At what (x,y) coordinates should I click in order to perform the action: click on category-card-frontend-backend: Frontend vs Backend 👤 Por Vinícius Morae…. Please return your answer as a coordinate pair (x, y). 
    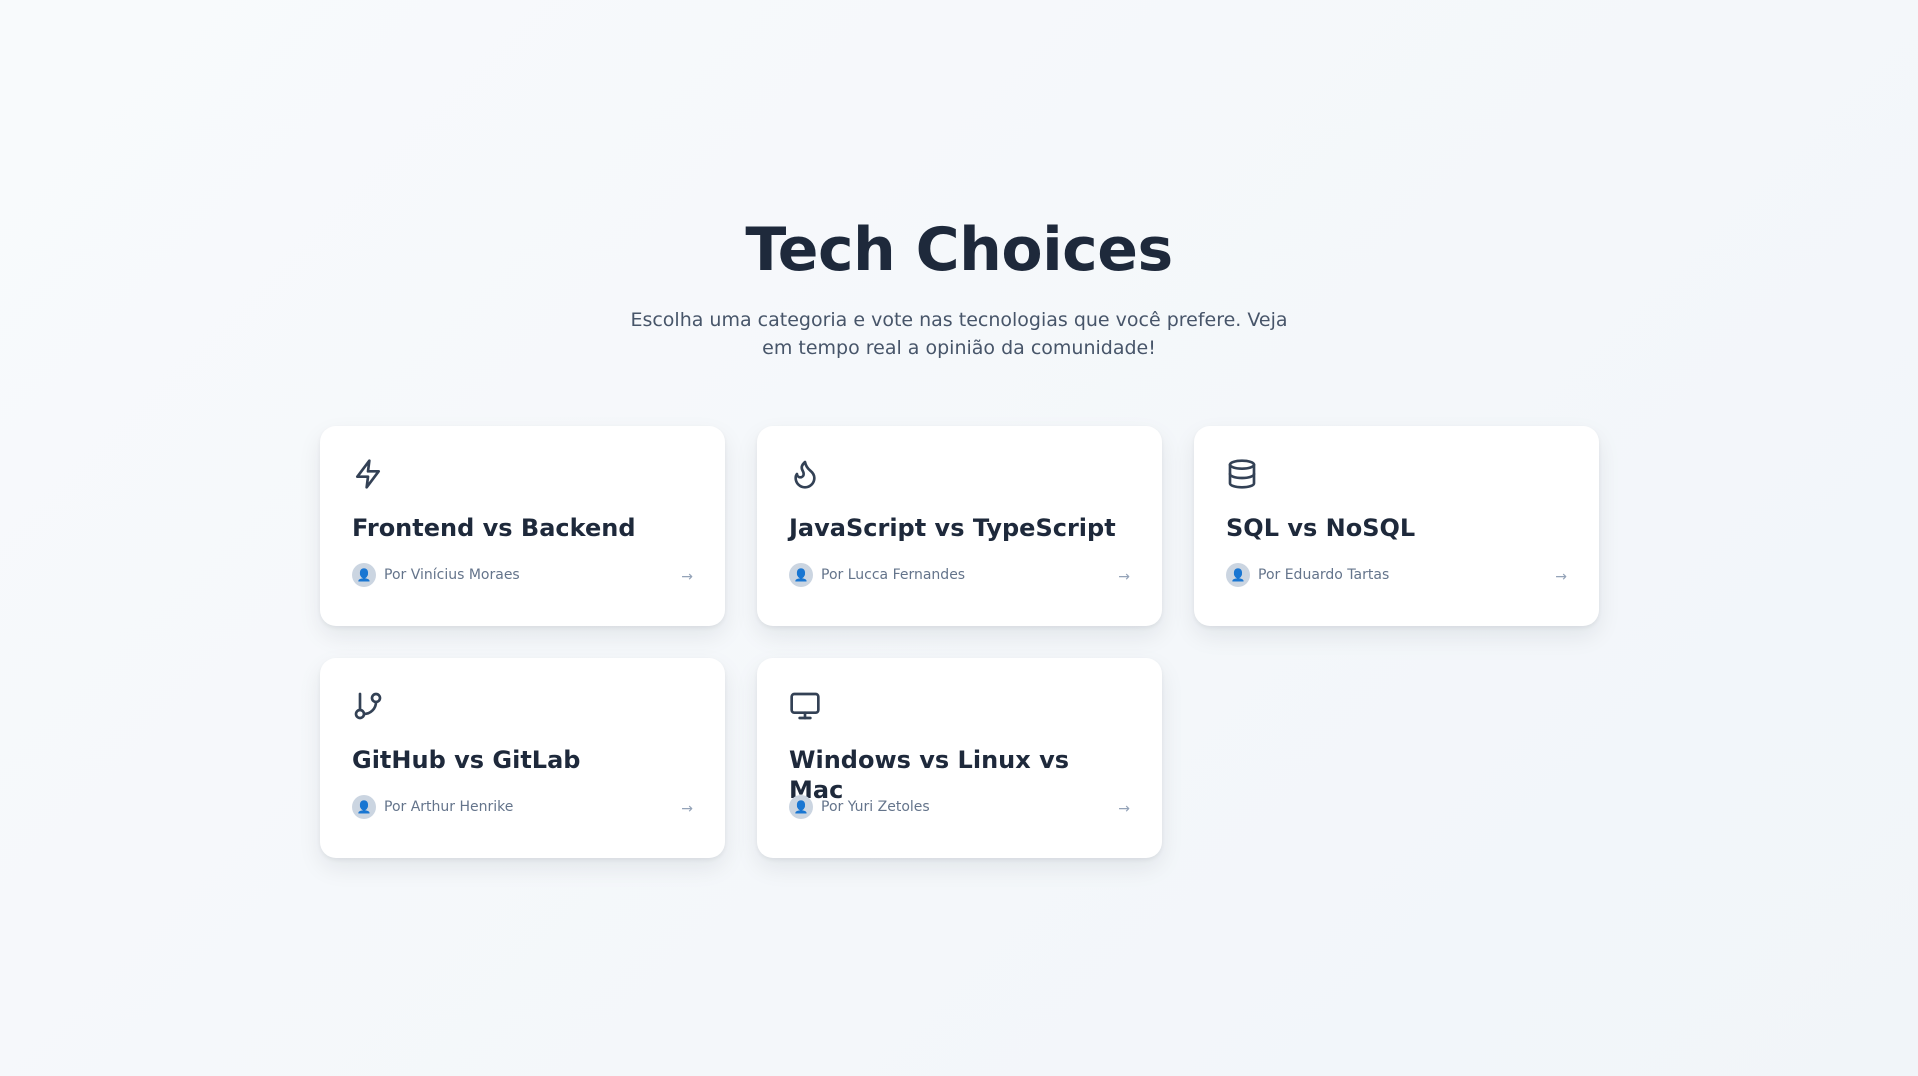
    Looking at the image, I should click on (522, 526).